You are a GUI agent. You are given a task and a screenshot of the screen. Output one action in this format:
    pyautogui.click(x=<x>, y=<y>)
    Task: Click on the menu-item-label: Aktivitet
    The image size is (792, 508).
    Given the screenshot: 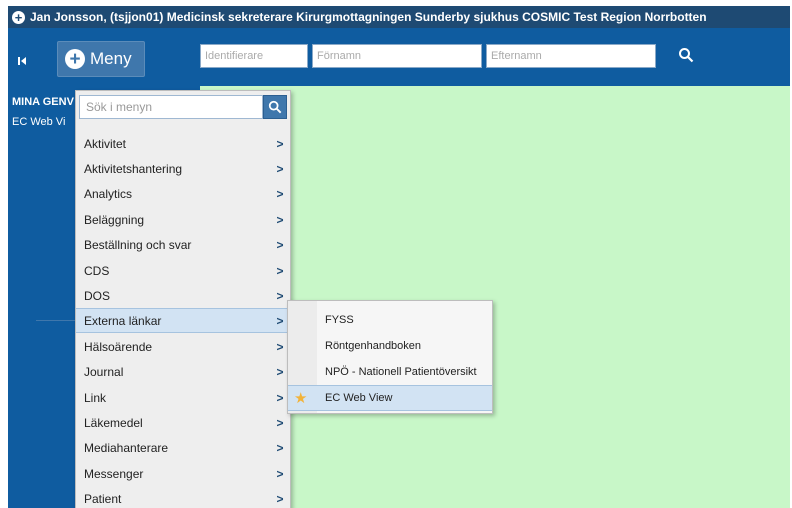 What is the action you would take?
    pyautogui.click(x=105, y=143)
    